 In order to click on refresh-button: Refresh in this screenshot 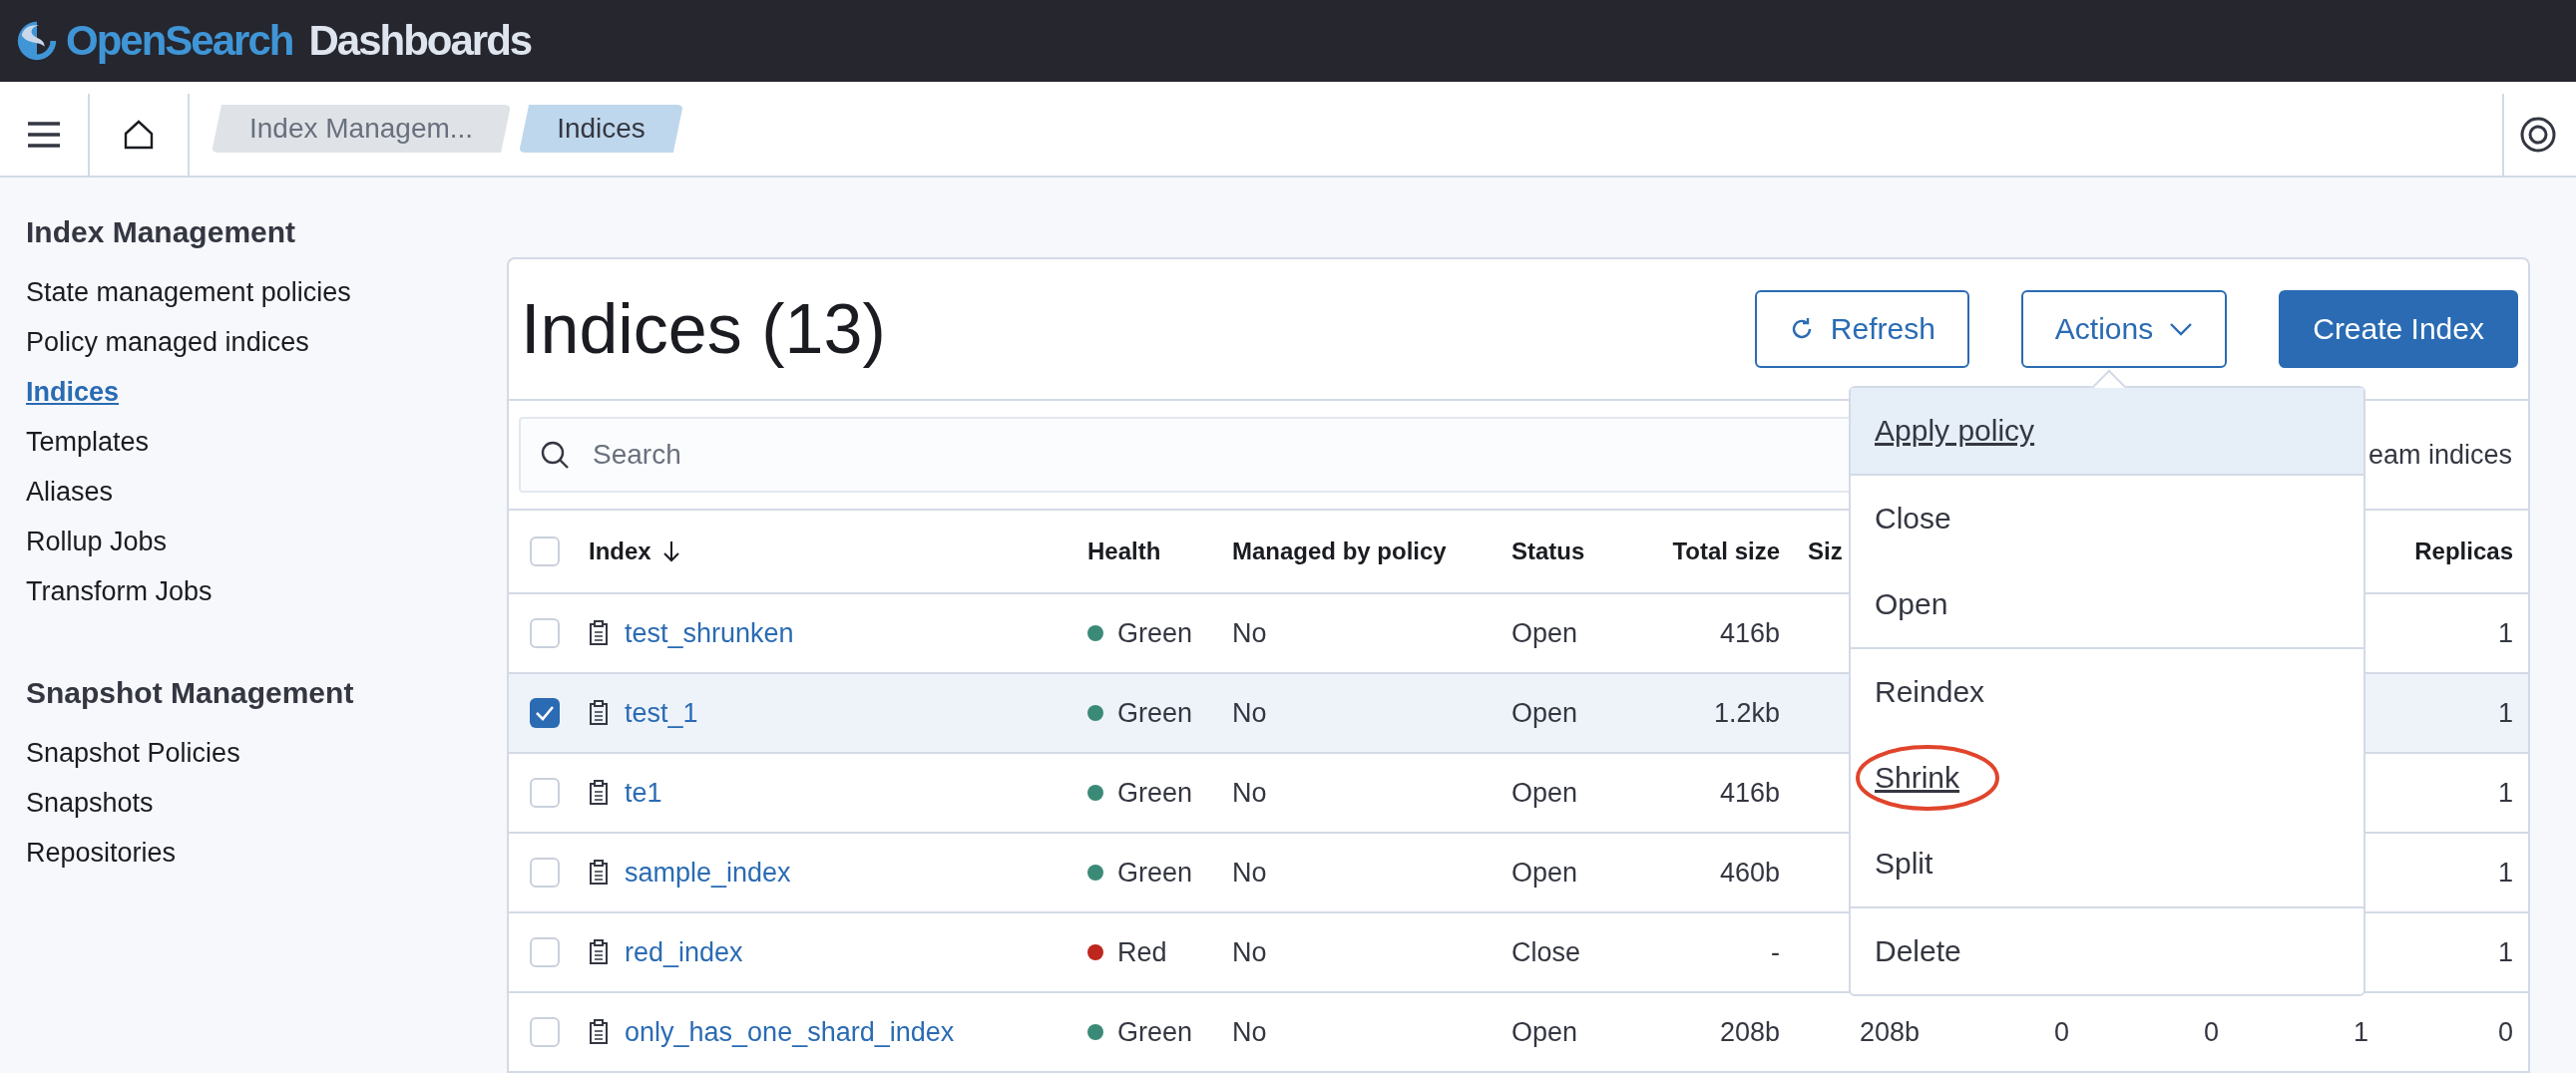, I will do `click(1861, 329)`.